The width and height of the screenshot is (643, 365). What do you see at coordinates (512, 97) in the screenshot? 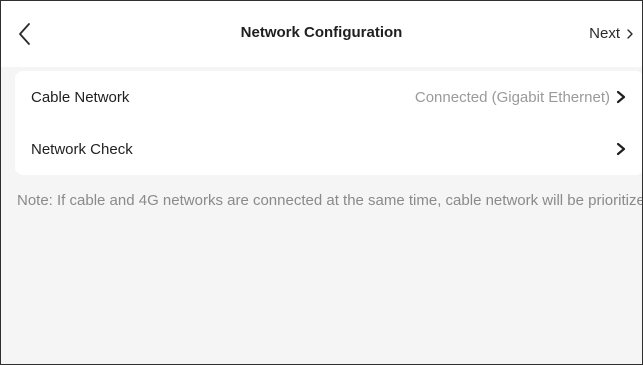
I see `cable-network-status: Connected (Gigabit Ethernet)` at bounding box center [512, 97].